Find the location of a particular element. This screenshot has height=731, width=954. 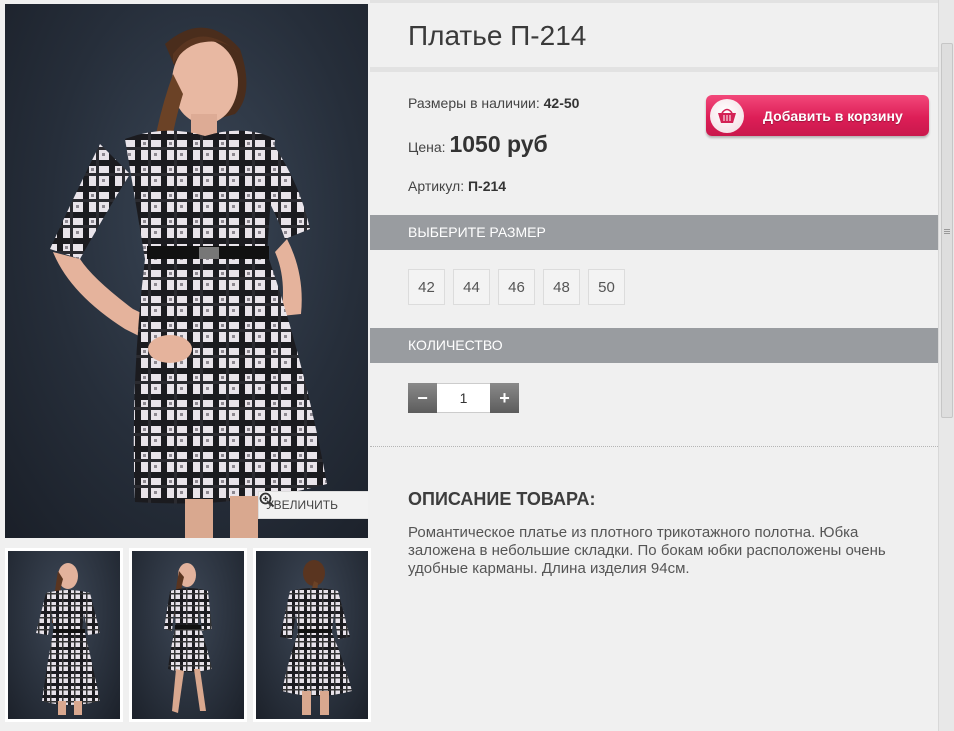

available-sizes-label: Размеры в наличии: is located at coordinates (474, 103).